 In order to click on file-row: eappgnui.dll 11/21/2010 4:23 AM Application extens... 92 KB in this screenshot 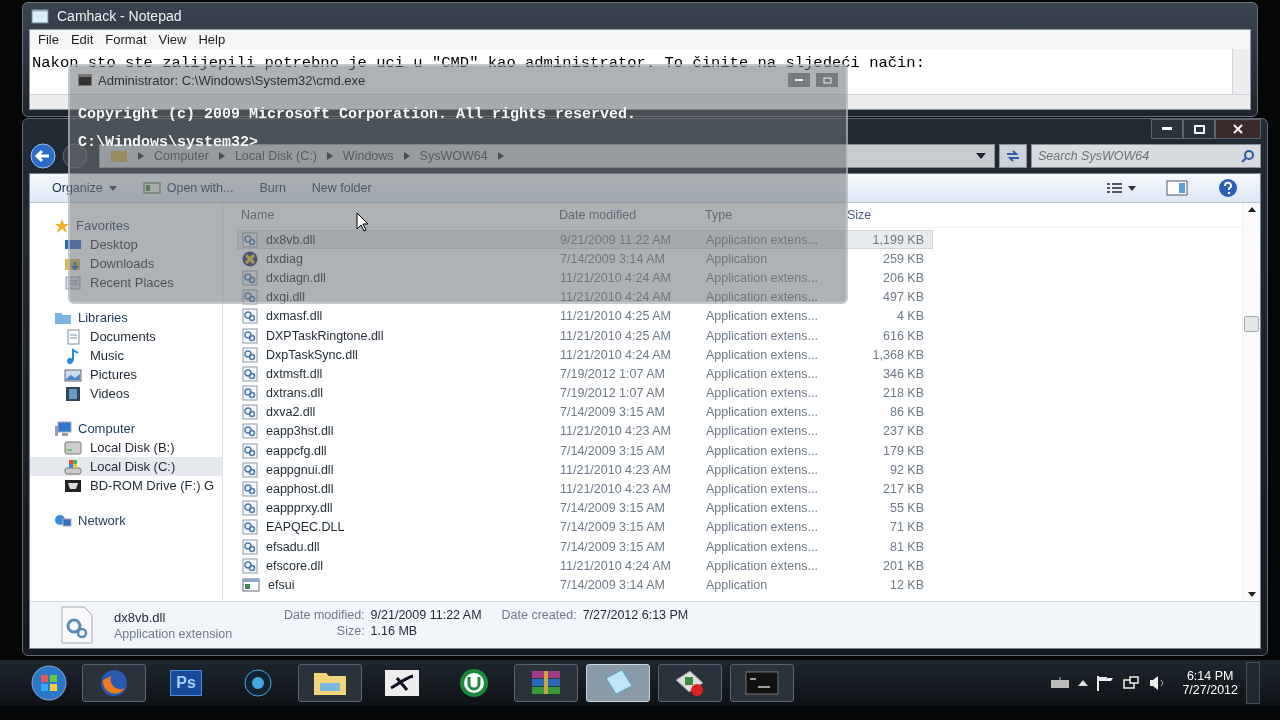, I will do `click(585, 470)`.